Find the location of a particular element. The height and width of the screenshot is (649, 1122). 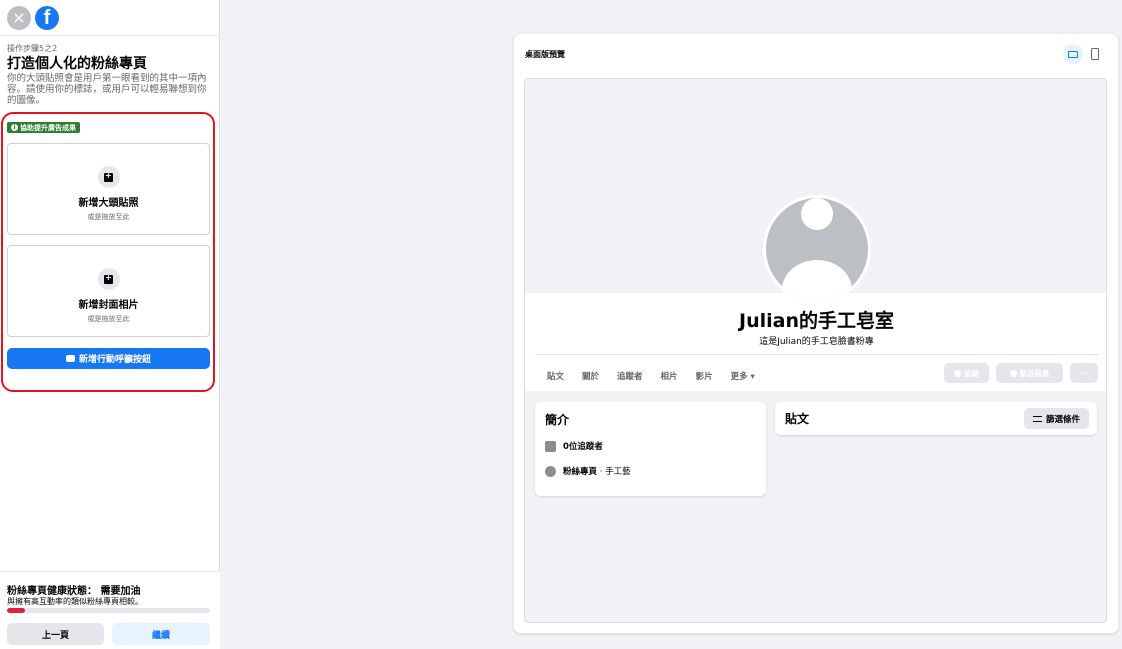

page-type-label: 粉絲專頁 is located at coordinates (580, 472).